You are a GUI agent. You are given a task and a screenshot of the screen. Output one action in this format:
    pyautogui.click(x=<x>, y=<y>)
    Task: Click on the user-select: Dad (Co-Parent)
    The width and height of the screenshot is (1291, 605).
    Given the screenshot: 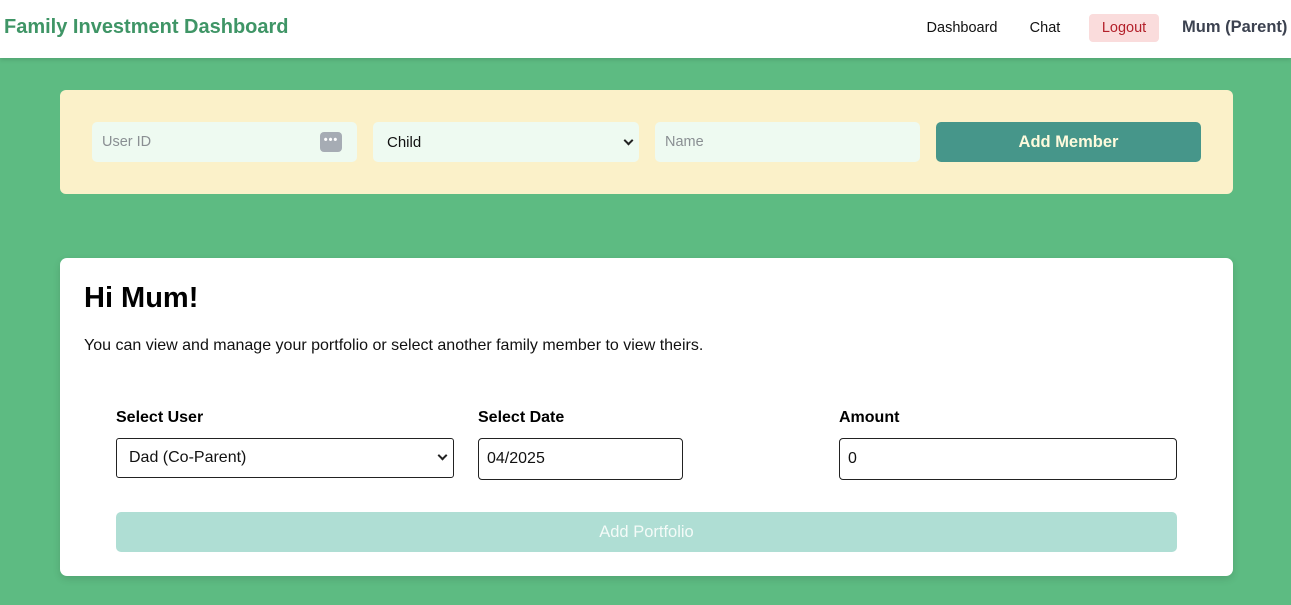 What is the action you would take?
    pyautogui.click(x=285, y=458)
    